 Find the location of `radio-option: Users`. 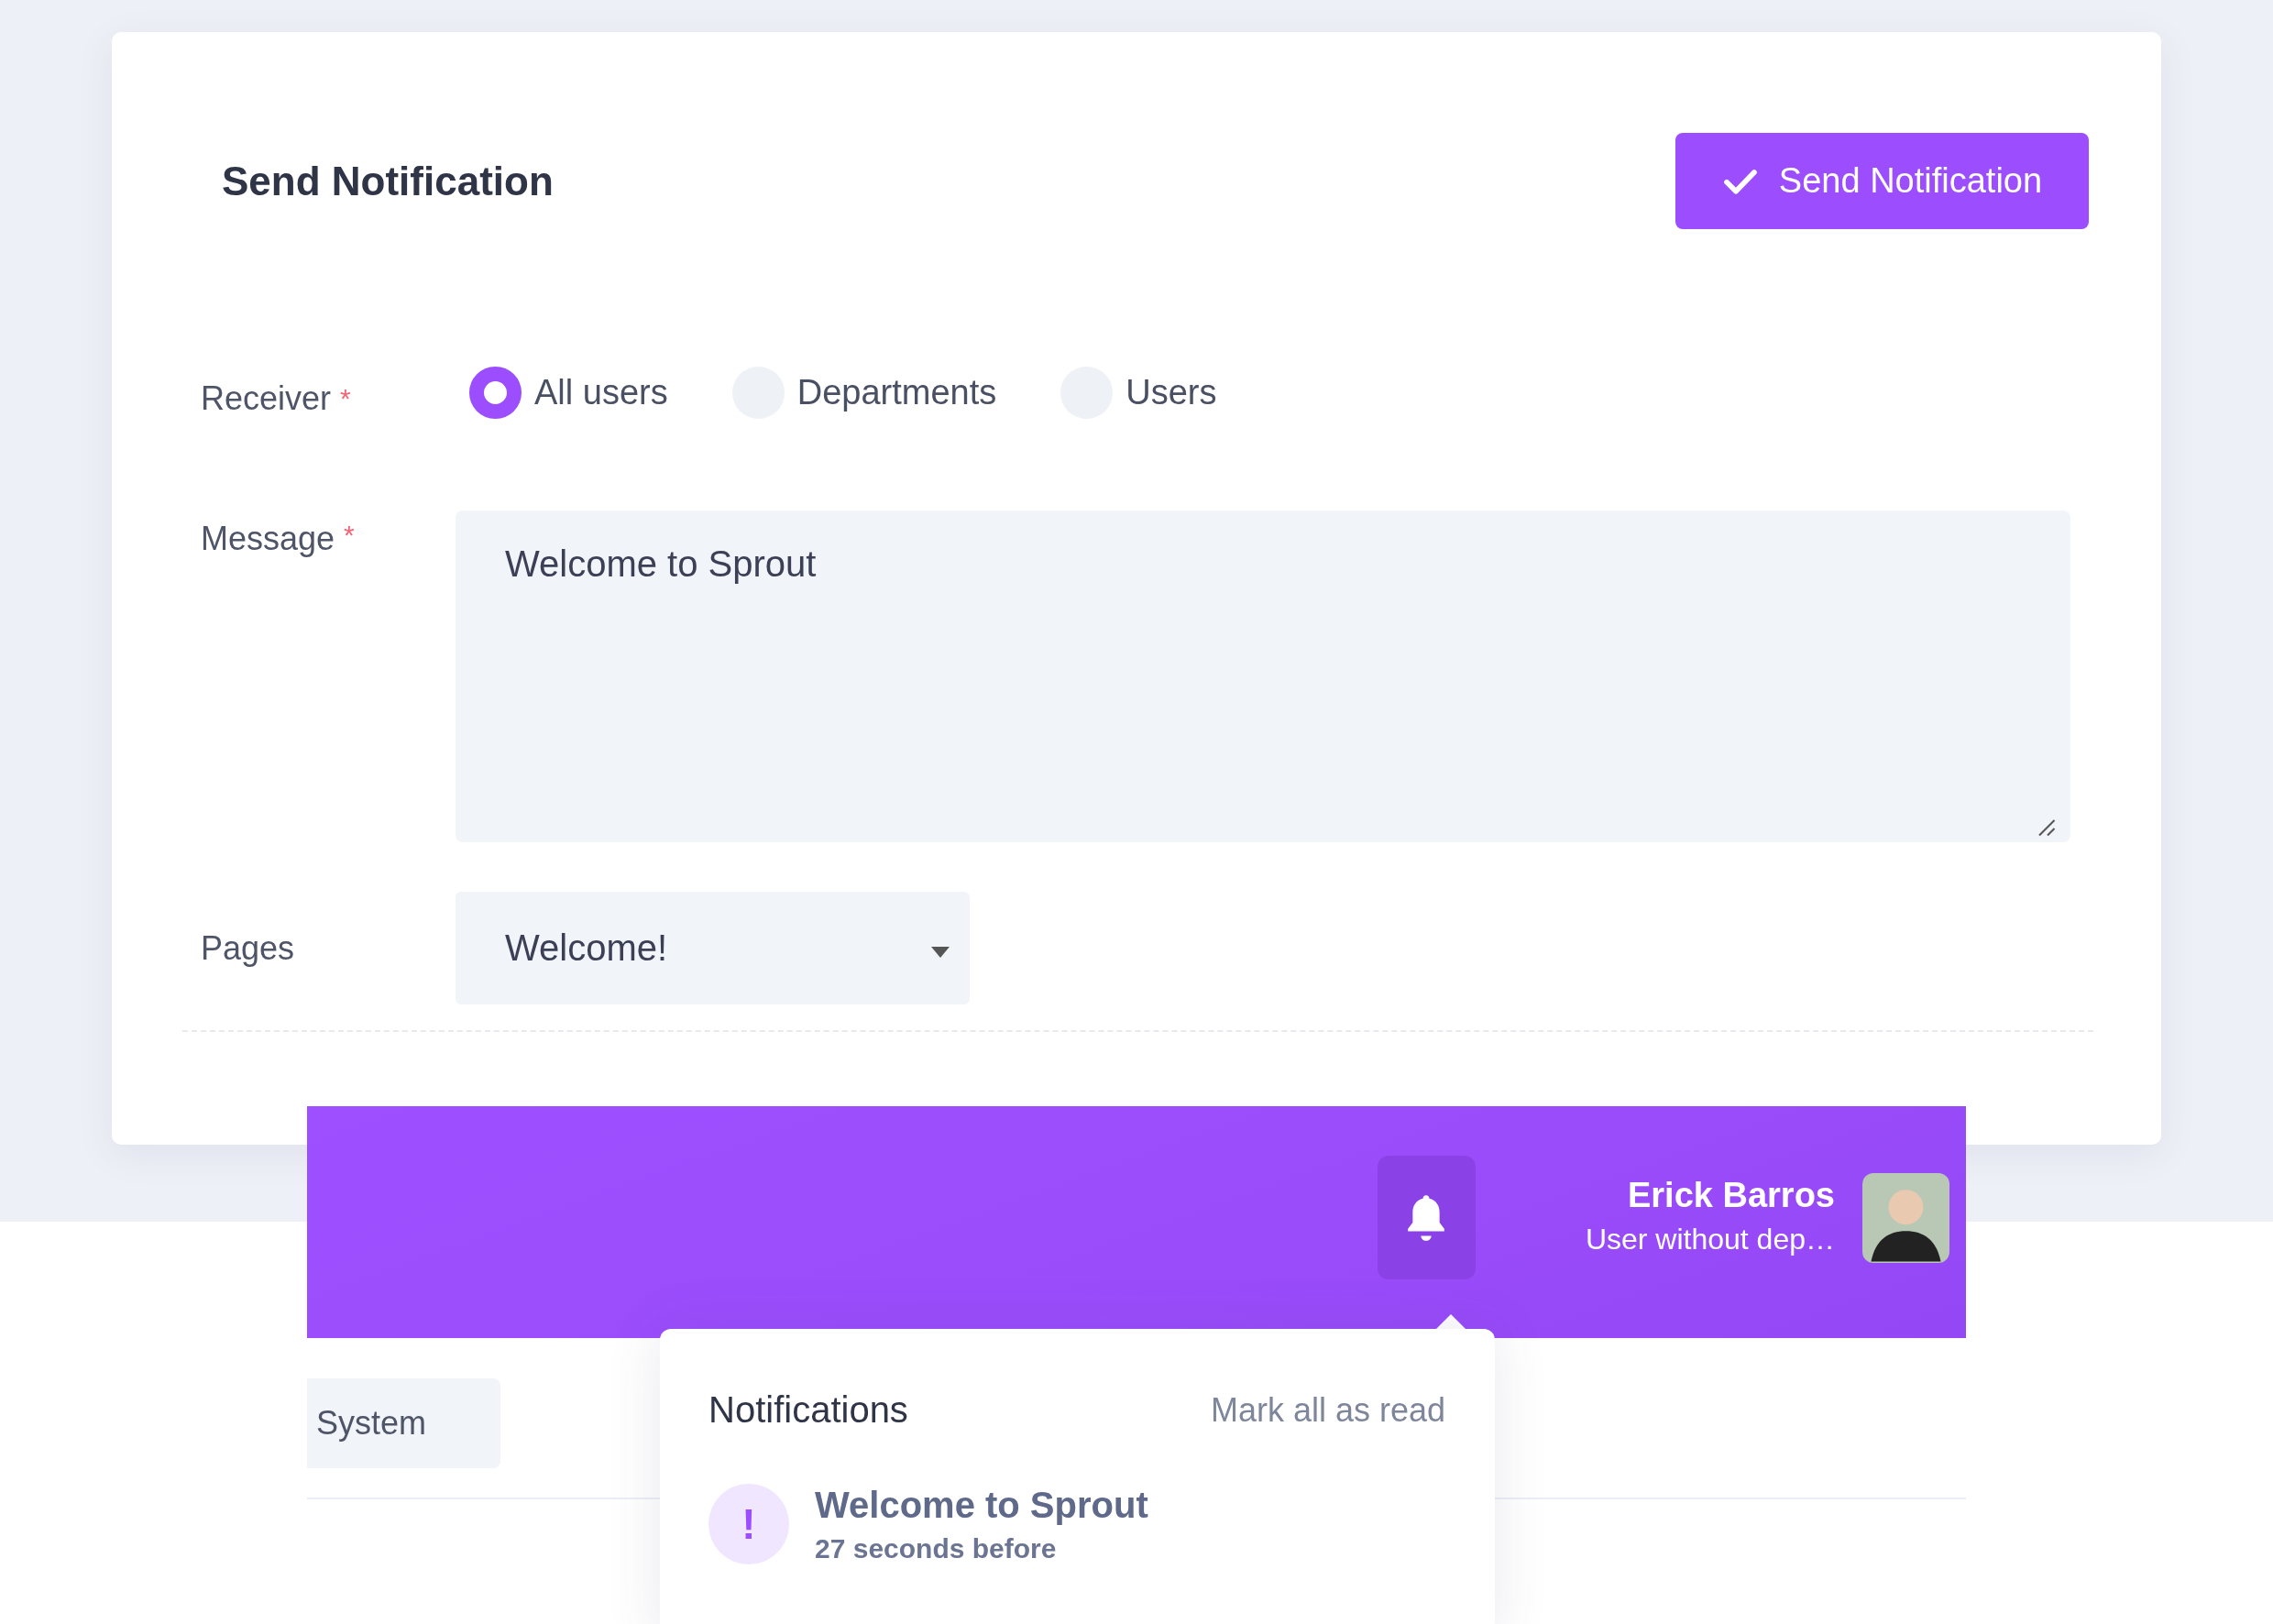

radio-option: Users is located at coordinates (1138, 393).